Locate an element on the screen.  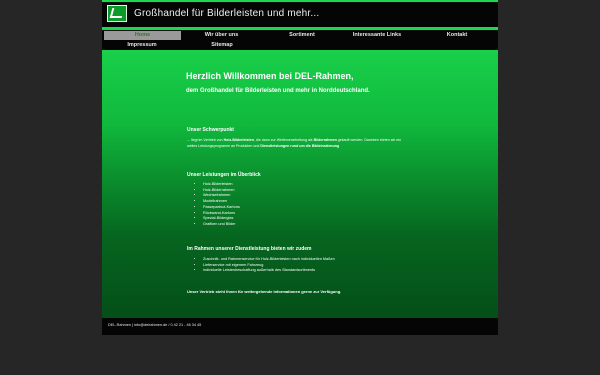
focus-text-2: , die dann zur Weiterverarbeitung als is located at coordinates (283, 140).